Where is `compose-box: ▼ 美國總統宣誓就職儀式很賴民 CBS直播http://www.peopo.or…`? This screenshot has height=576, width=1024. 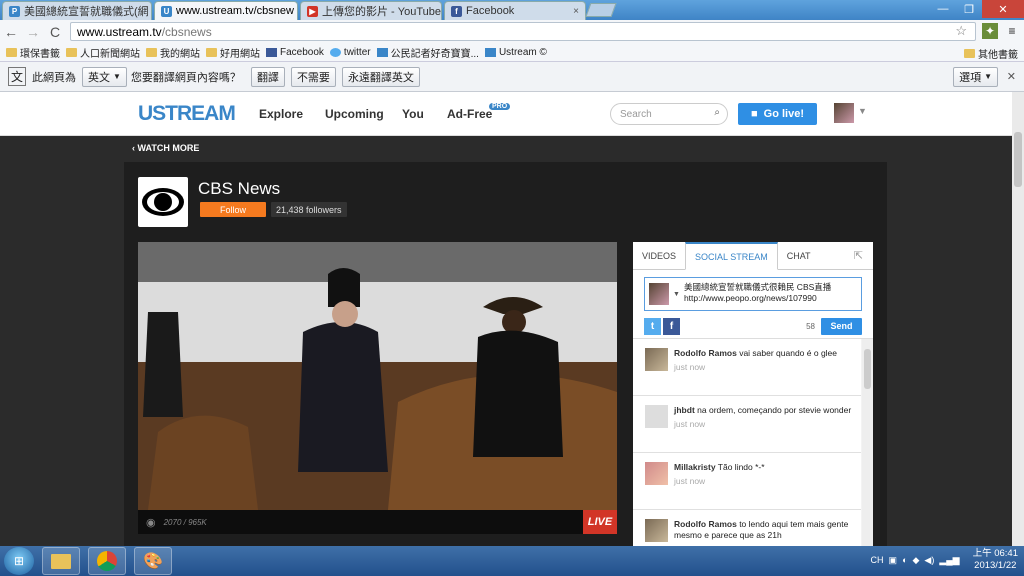
compose-box: ▼ 美國總統宣誓就職儀式很賴民 CBS直播http://www.peopo.or… is located at coordinates (753, 294).